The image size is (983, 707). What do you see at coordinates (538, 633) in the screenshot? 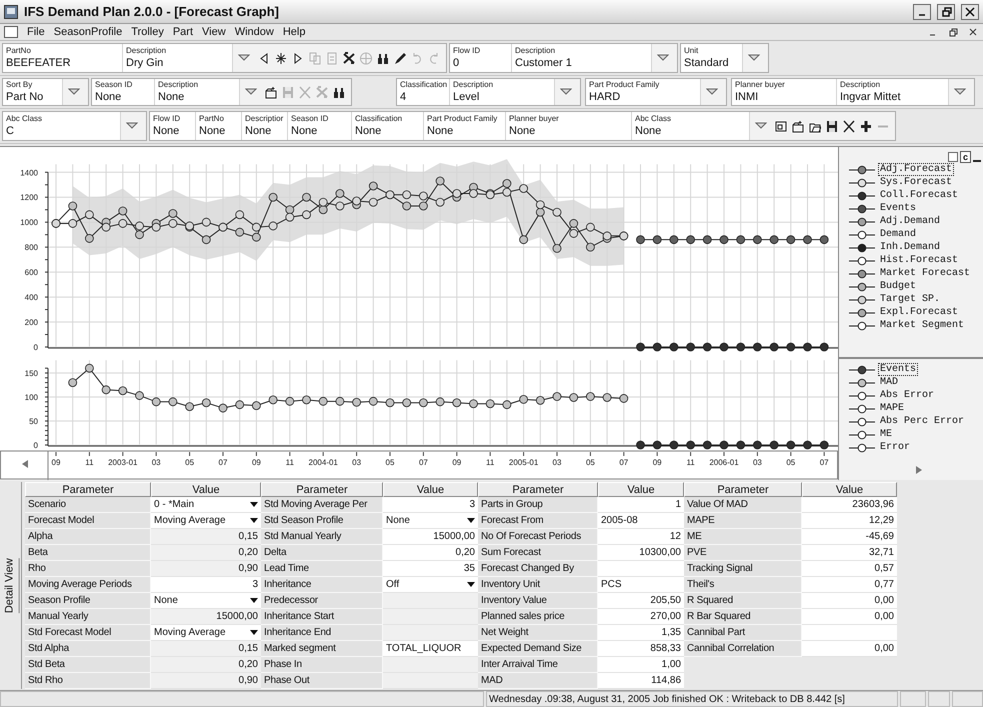
I see `parameter-cell: Net Weight` at bounding box center [538, 633].